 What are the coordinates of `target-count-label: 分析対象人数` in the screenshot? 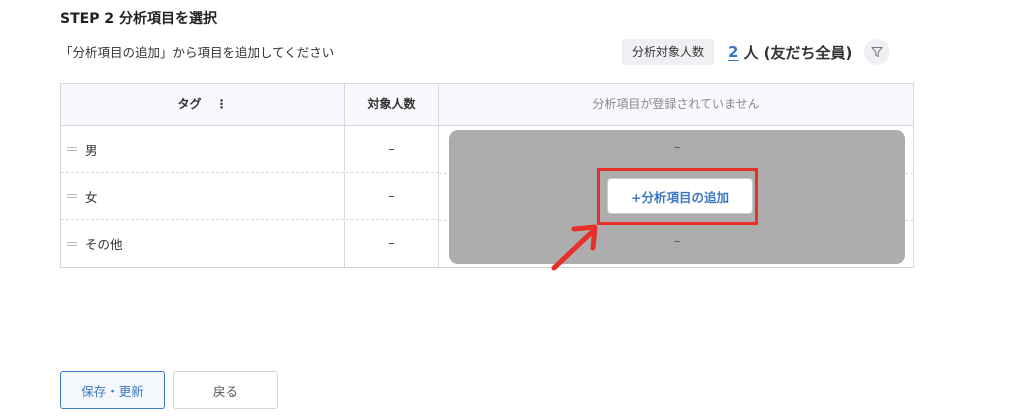 It's located at (668, 52).